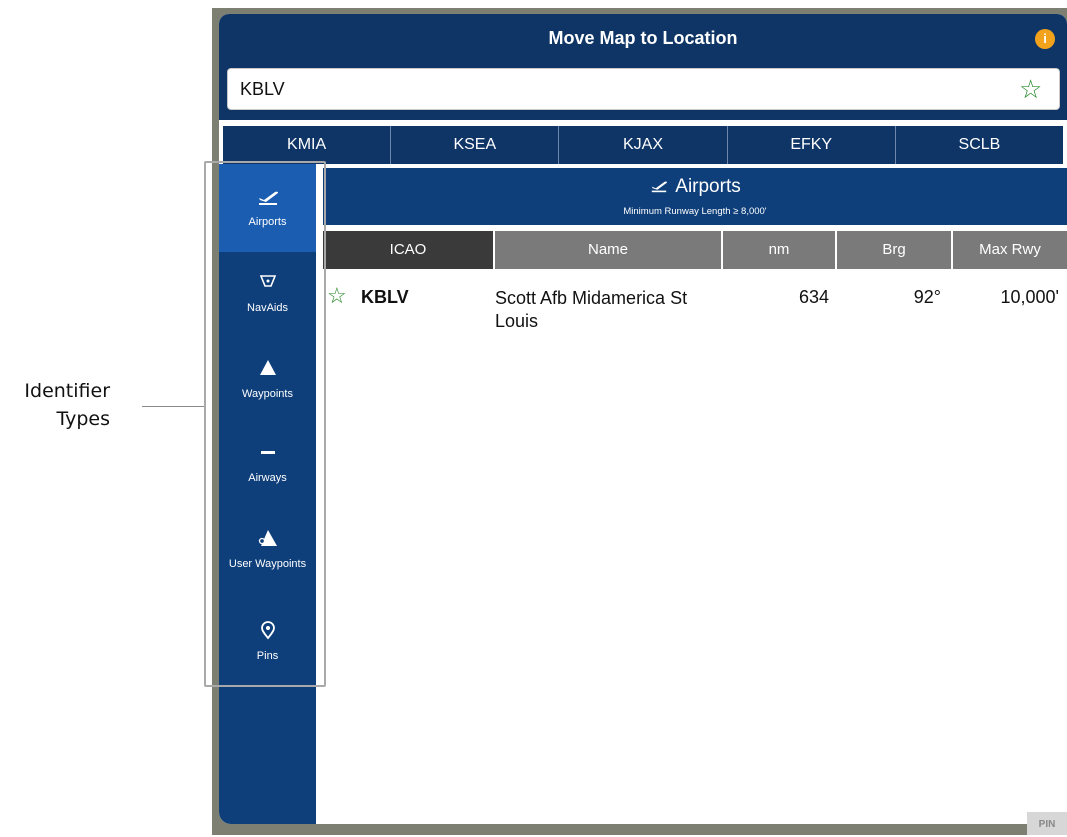  What do you see at coordinates (813, 297) in the screenshot?
I see `row-nm: 634` at bounding box center [813, 297].